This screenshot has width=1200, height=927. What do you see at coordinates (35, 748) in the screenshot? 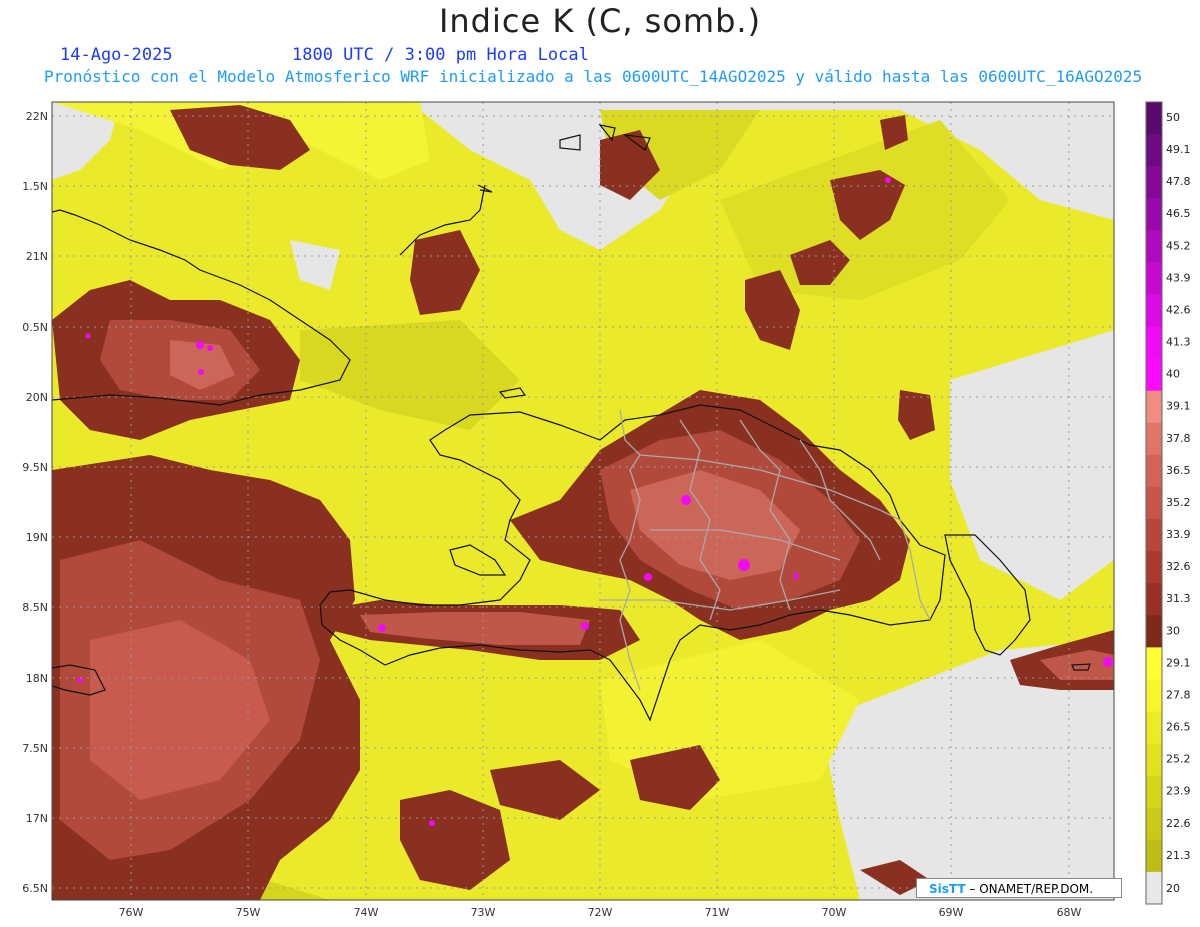
I see `lat-label: 7.5N` at bounding box center [35, 748].